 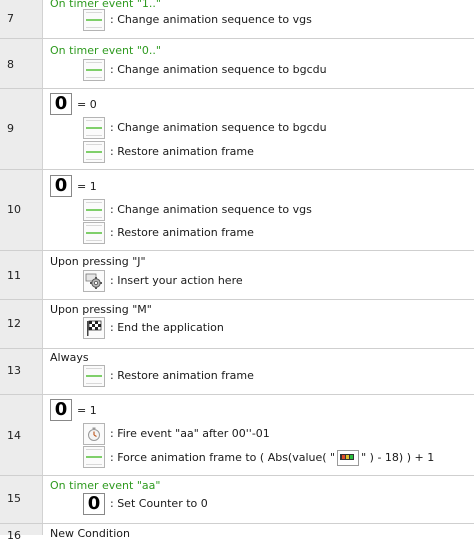 What do you see at coordinates (14, 535) in the screenshot?
I see `line-number: 16` at bounding box center [14, 535].